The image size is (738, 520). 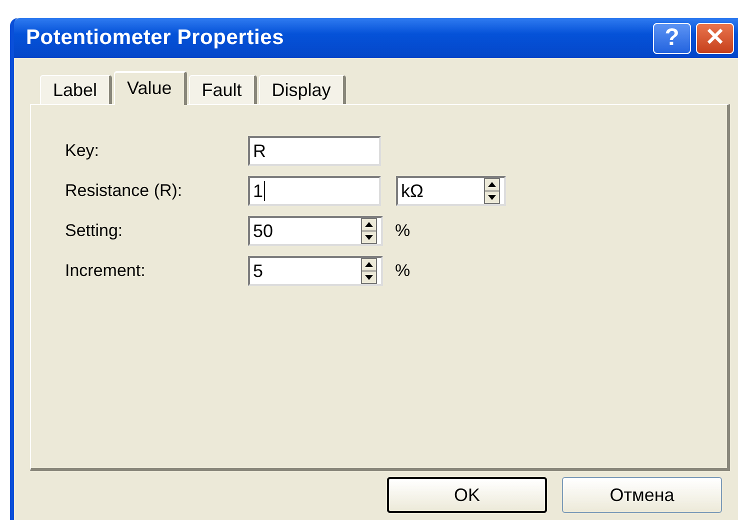 What do you see at coordinates (715, 38) in the screenshot?
I see `close-button: ✕` at bounding box center [715, 38].